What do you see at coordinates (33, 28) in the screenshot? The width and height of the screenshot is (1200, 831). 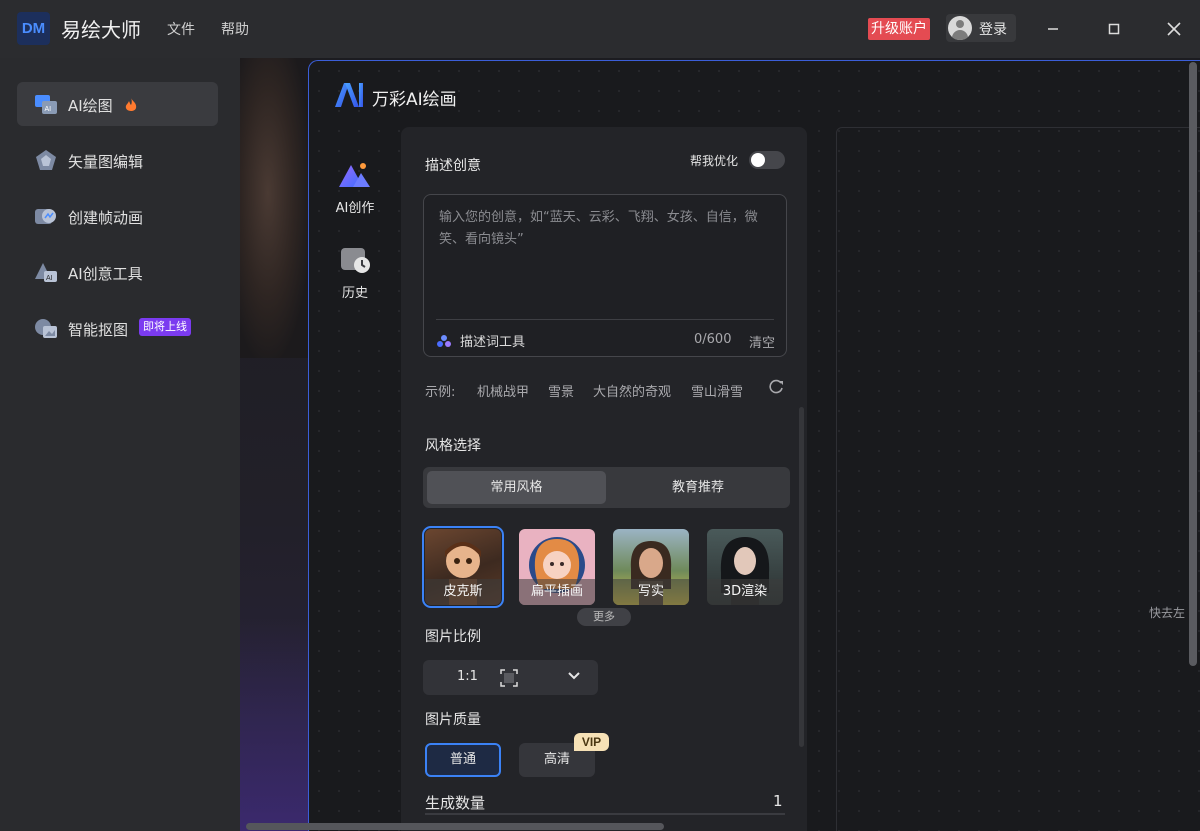 I see `app-logo: DM` at bounding box center [33, 28].